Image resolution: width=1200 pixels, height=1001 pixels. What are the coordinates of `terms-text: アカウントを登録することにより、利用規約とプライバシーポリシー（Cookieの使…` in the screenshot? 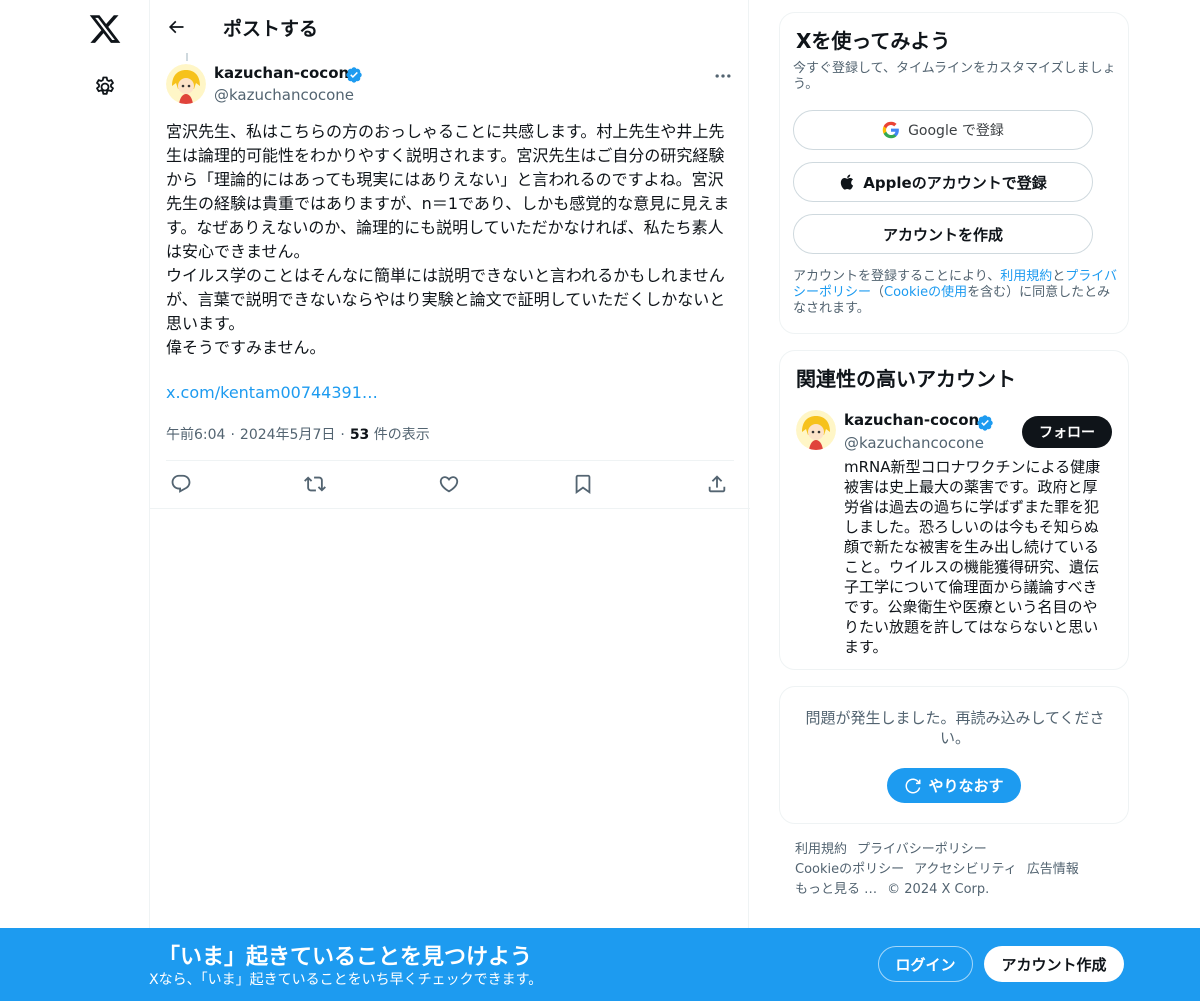 It's located at (955, 292).